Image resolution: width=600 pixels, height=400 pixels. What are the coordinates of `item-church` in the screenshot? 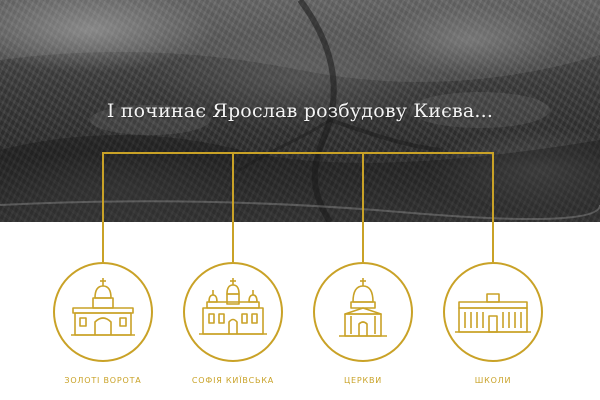 It's located at (363, 312).